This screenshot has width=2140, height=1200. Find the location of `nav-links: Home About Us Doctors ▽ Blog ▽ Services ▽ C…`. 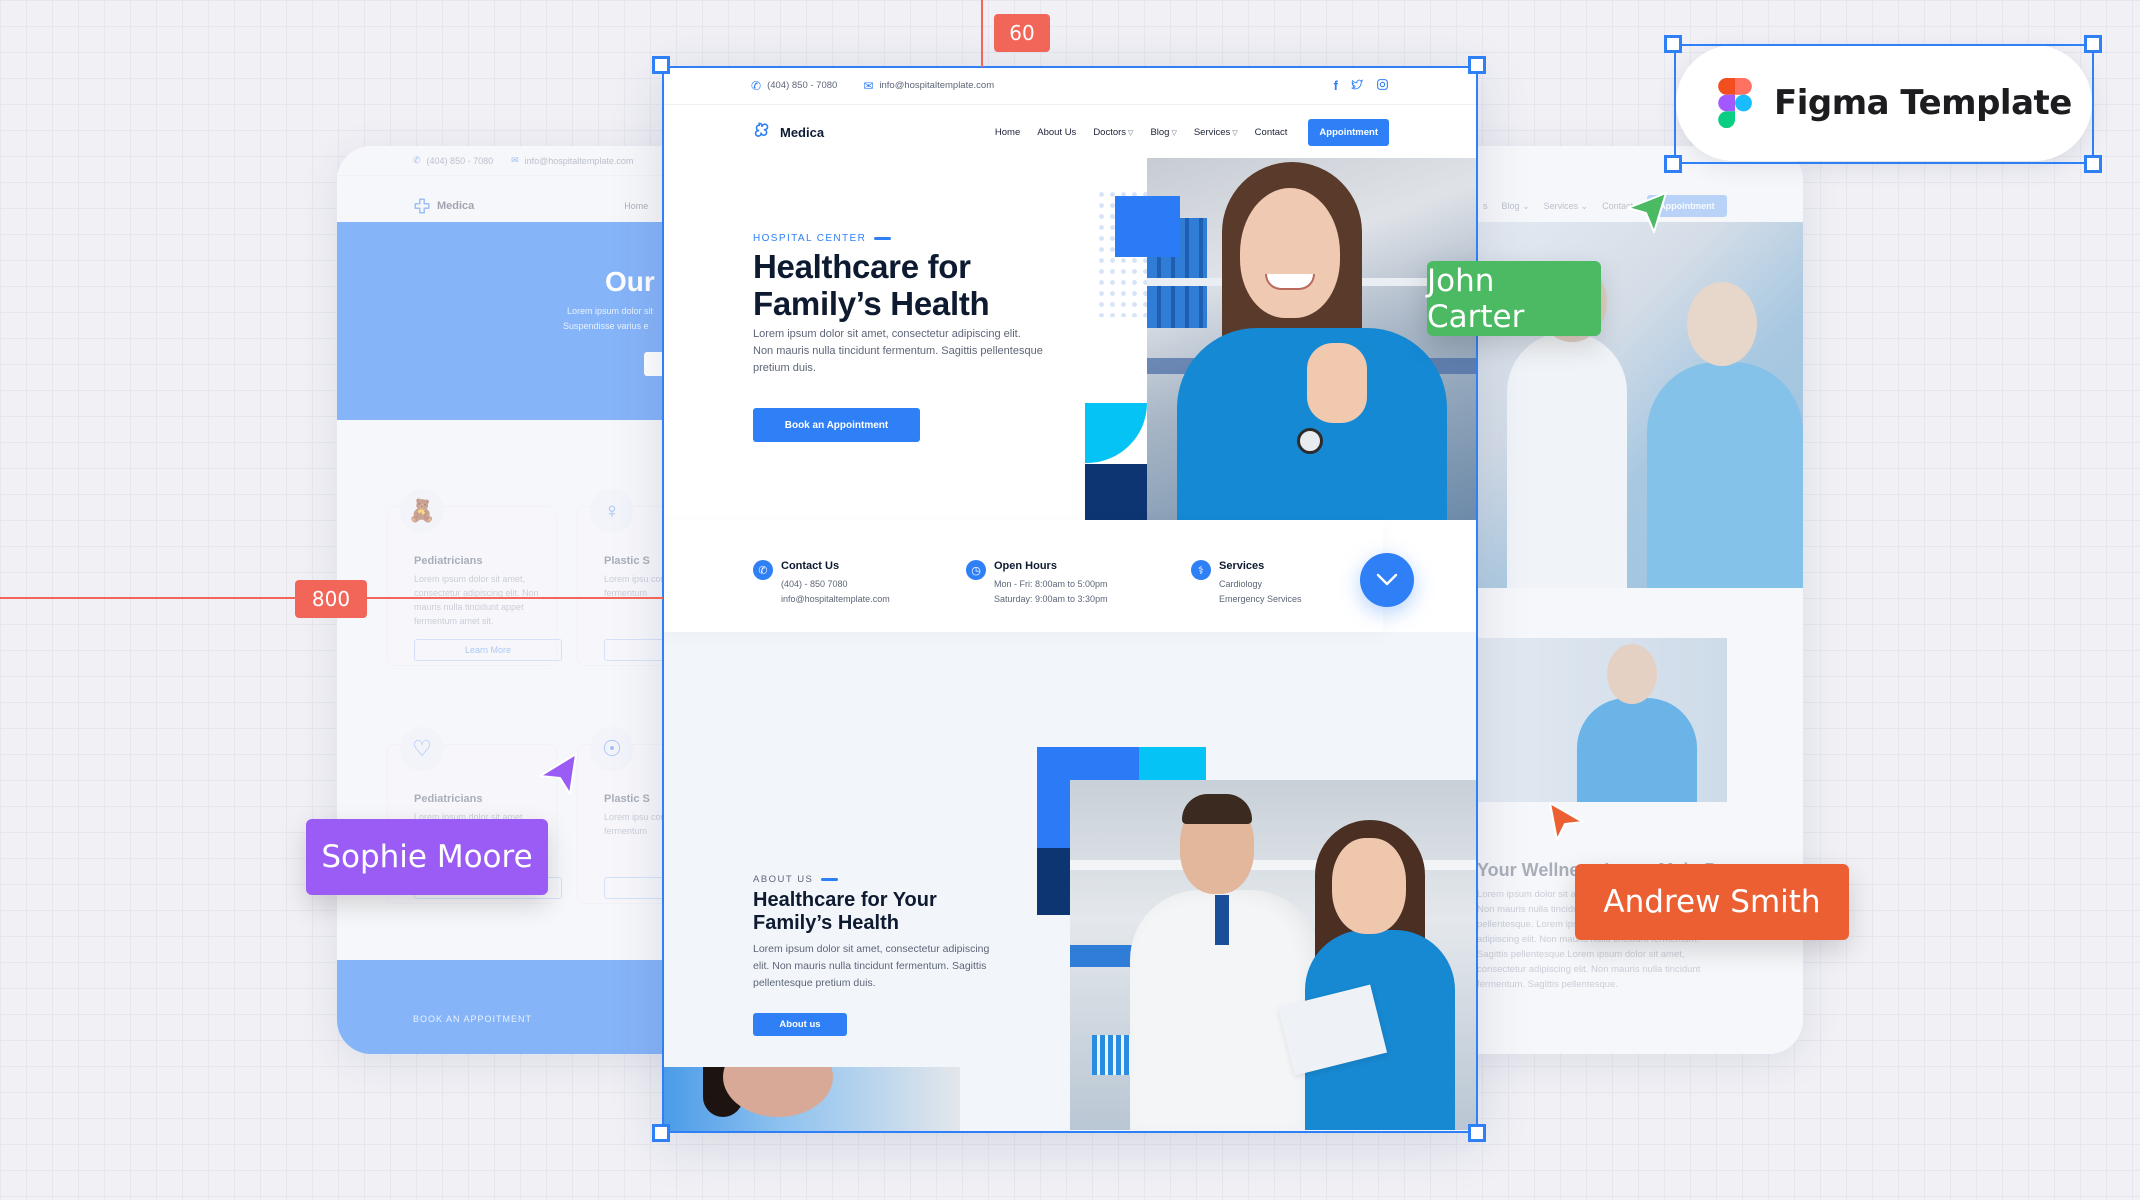

nav-links: Home About Us Doctors ▽ Blog ▽ Services ▽ C… is located at coordinates (1192, 132).